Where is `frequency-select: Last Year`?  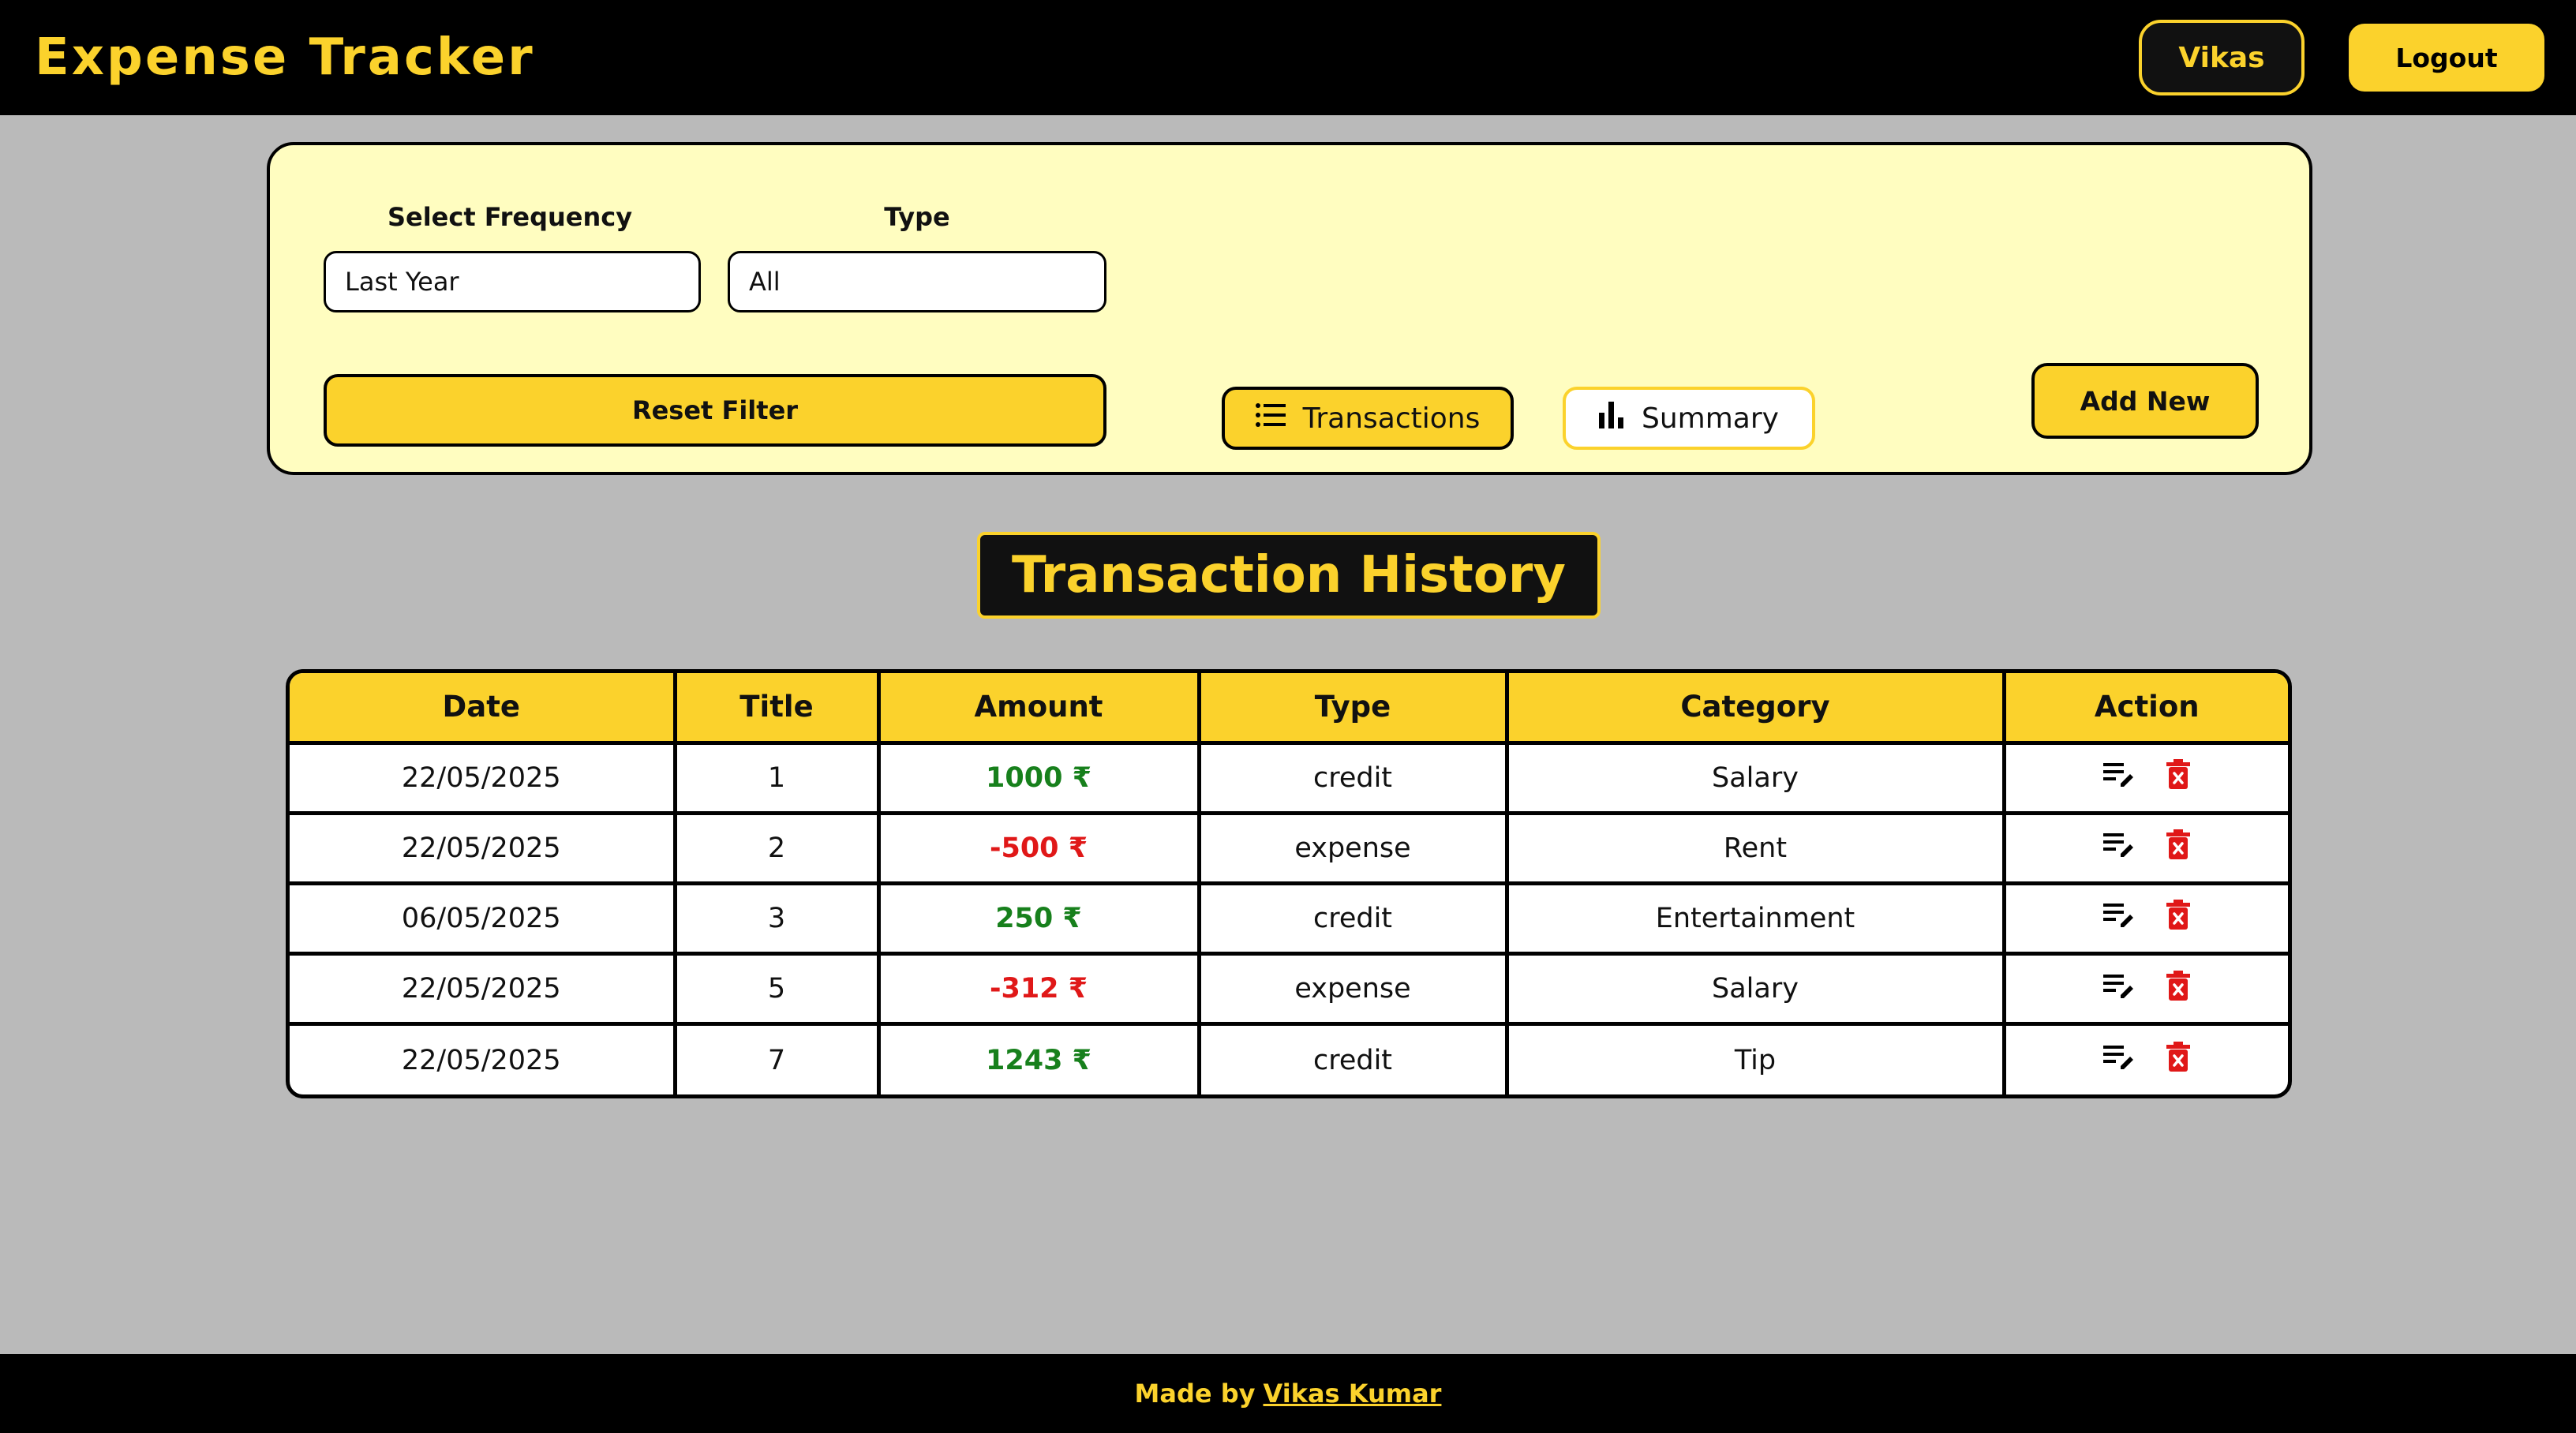 frequency-select: Last Year is located at coordinates (512, 281).